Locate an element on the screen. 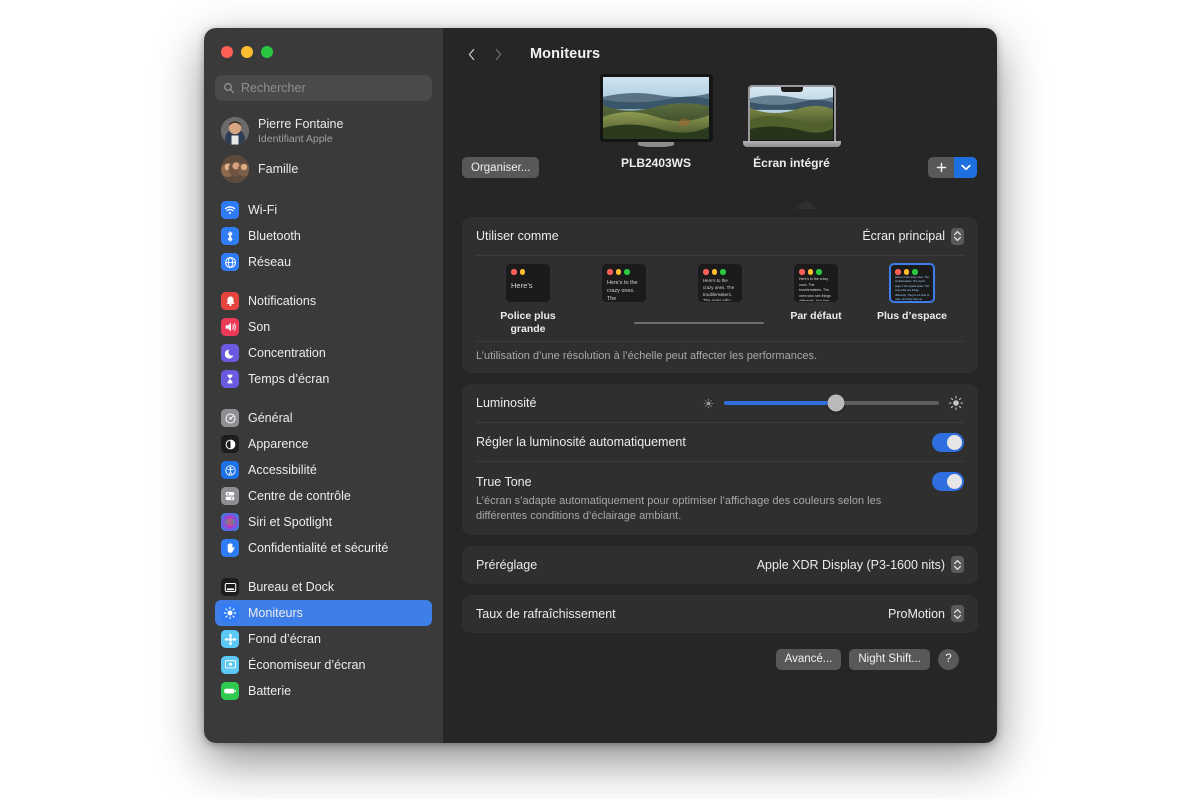  account-name: Pierre Fontaine is located at coordinates (301, 124).